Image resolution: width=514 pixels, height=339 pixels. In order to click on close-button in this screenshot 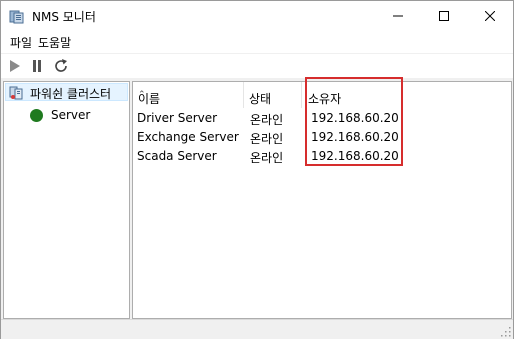, I will do `click(490, 16)`.